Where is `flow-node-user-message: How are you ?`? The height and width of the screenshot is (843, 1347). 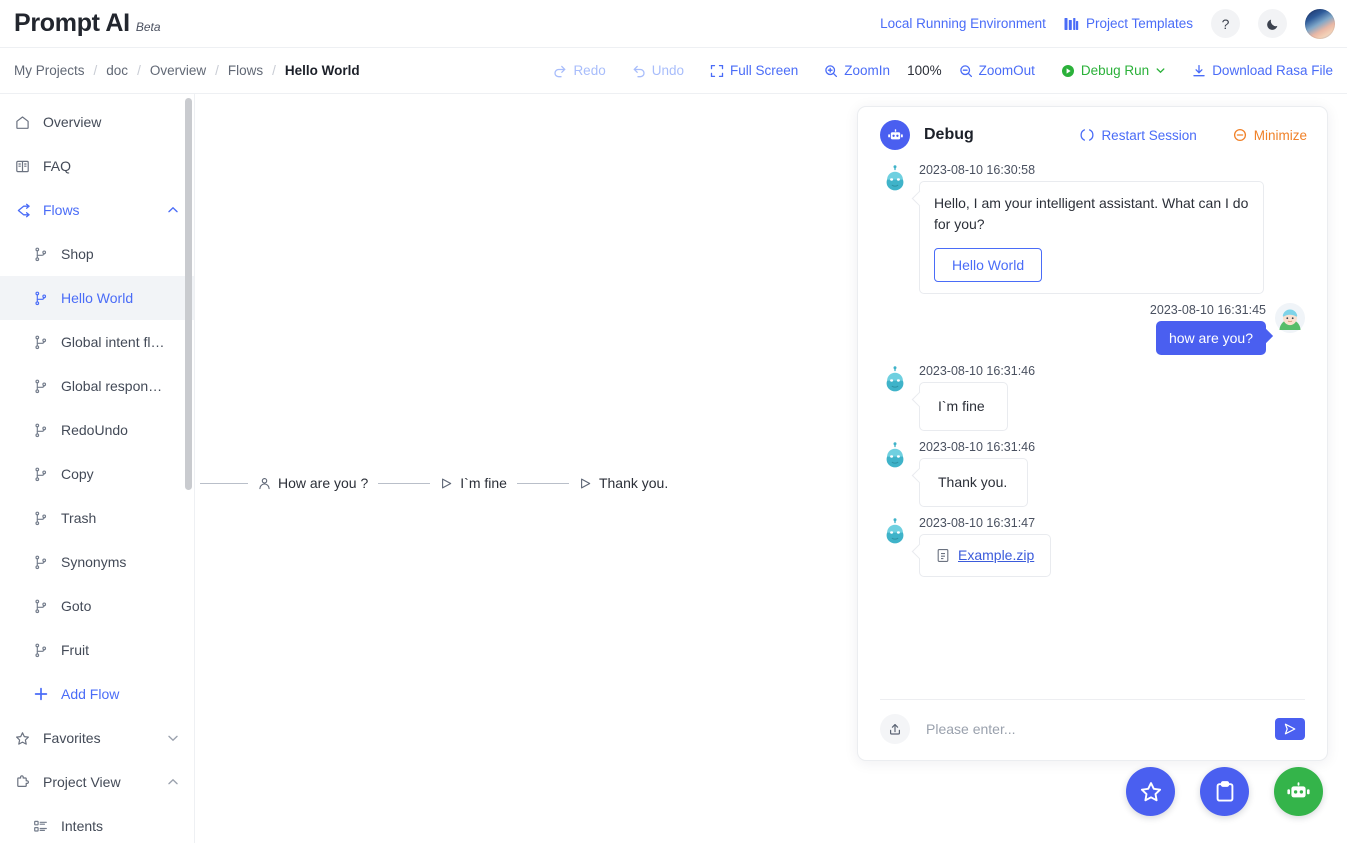
flow-node-user-message: How are you ? is located at coordinates (313, 483).